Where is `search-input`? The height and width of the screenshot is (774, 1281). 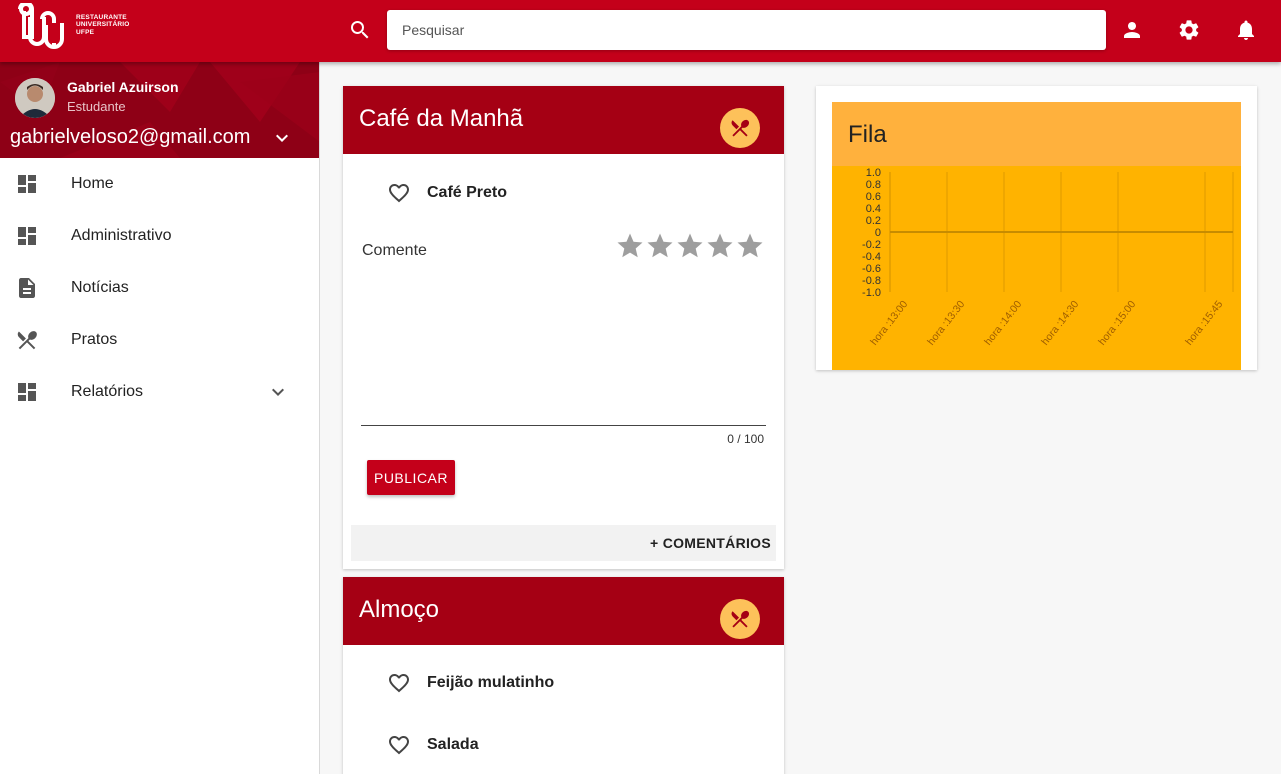 search-input is located at coordinates (746, 30).